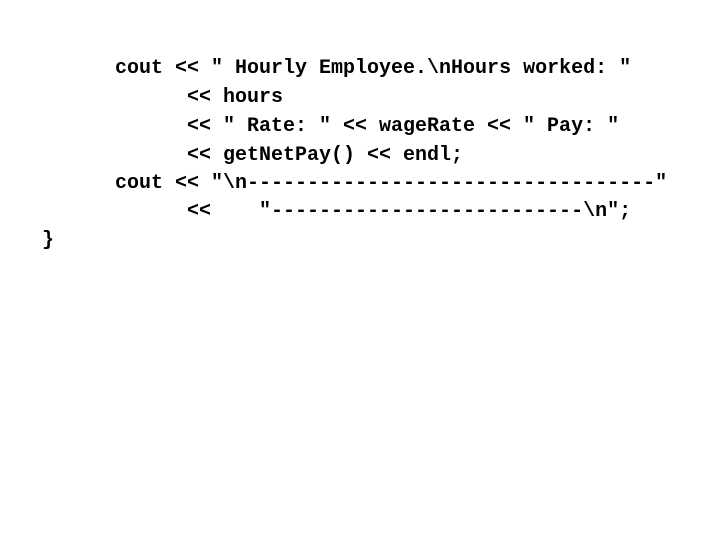 Image resolution: width=720 pixels, height=540 pixels. Describe the element at coordinates (325, 155) in the screenshot. I see `code-line-4: << getNetPay() << endl;` at that location.